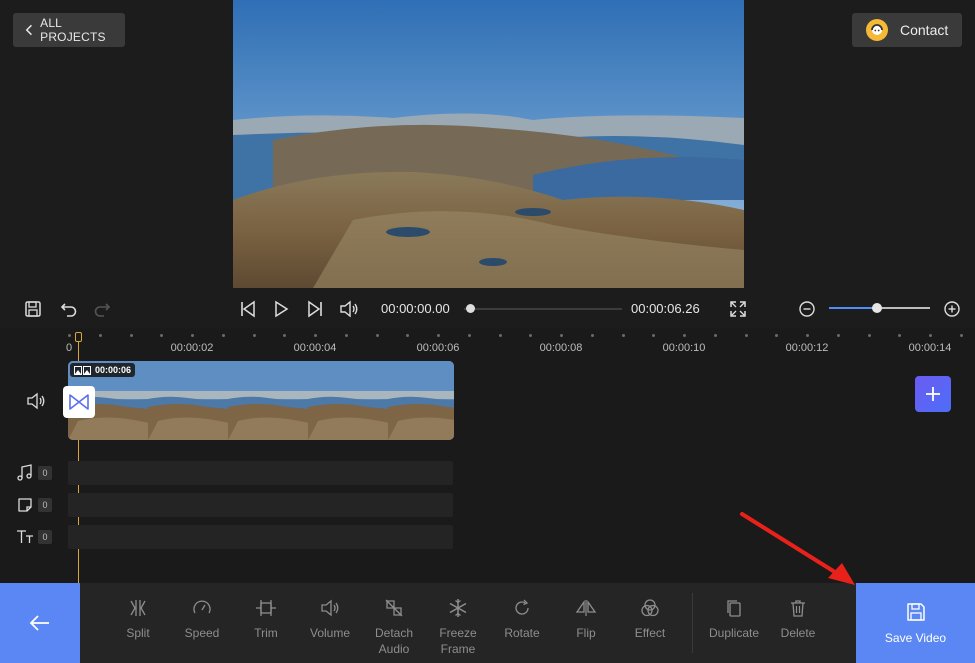  What do you see at coordinates (924, 30) in the screenshot?
I see `contact-label: Contact` at bounding box center [924, 30].